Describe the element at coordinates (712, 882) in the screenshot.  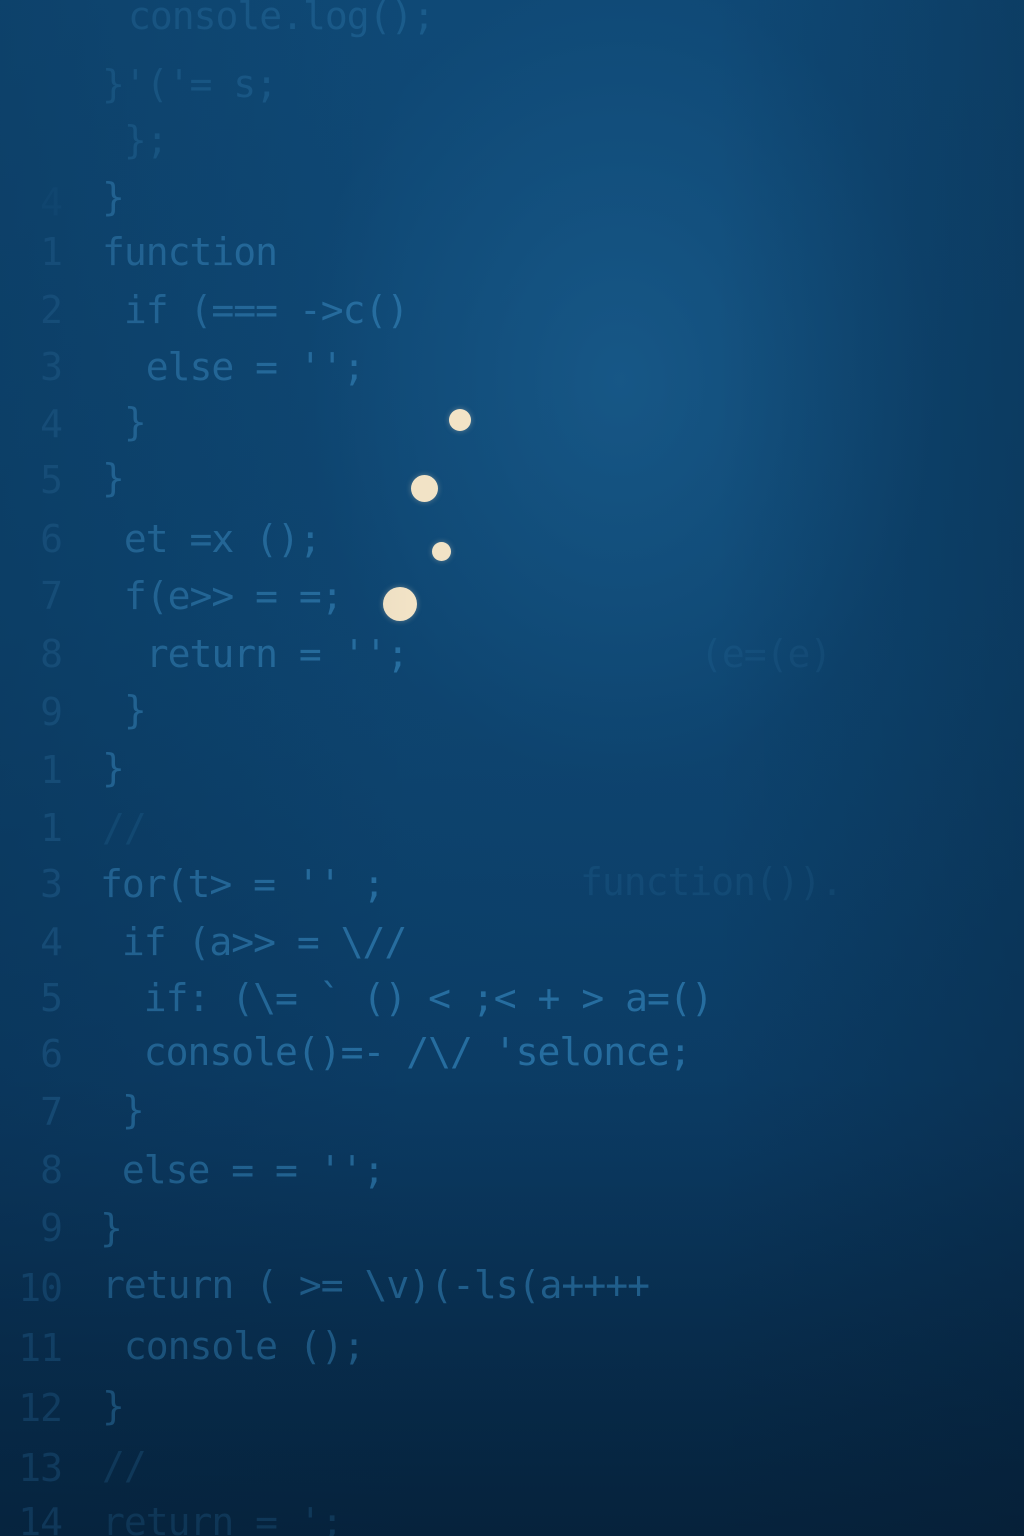
I see `ghost-code-text: function()).` at that location.